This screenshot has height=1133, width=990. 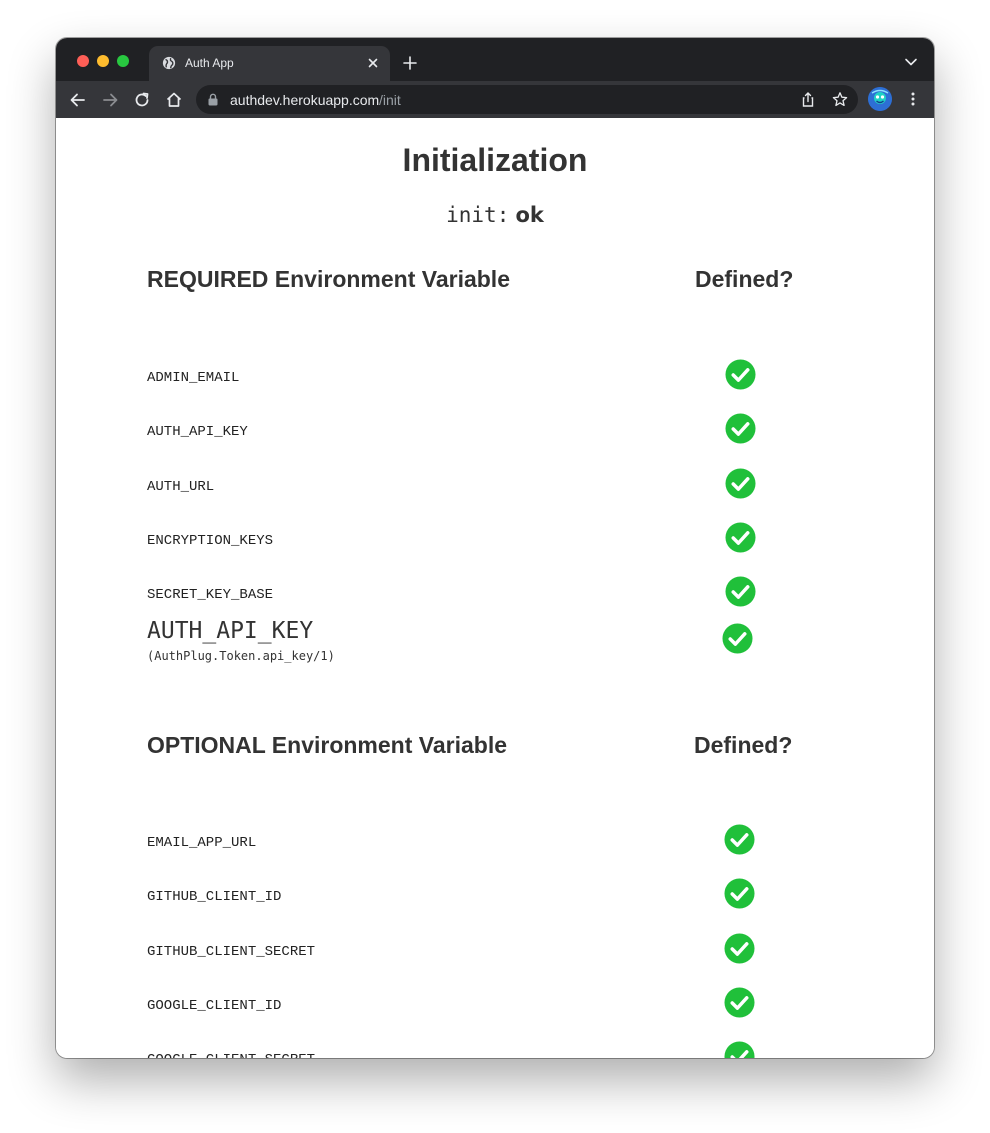 I want to click on globe-icon, so click(x=169, y=63).